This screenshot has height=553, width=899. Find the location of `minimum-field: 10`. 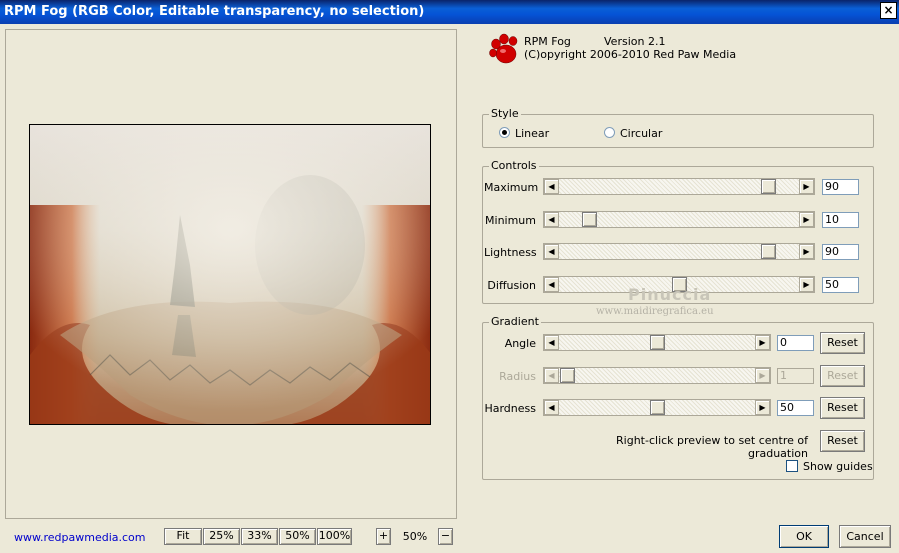

minimum-field: 10 is located at coordinates (840, 220).